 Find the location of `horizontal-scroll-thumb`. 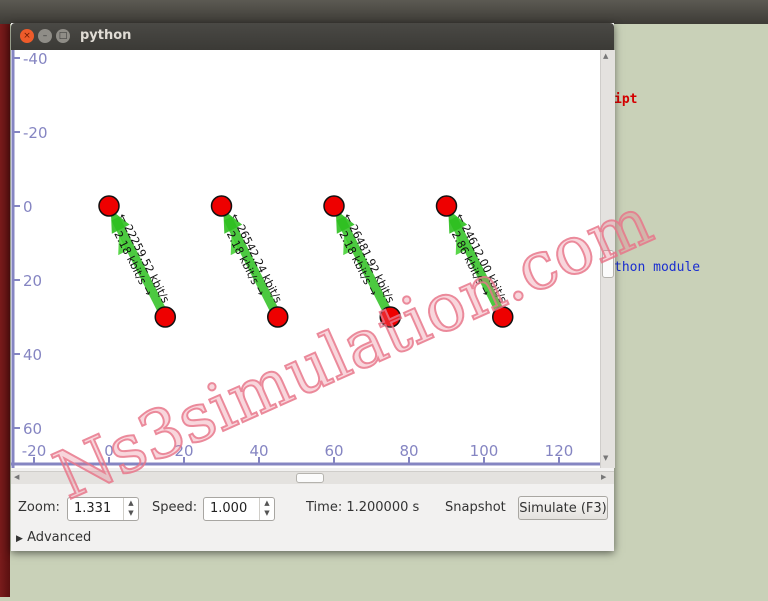

horizontal-scroll-thumb is located at coordinates (310, 478).